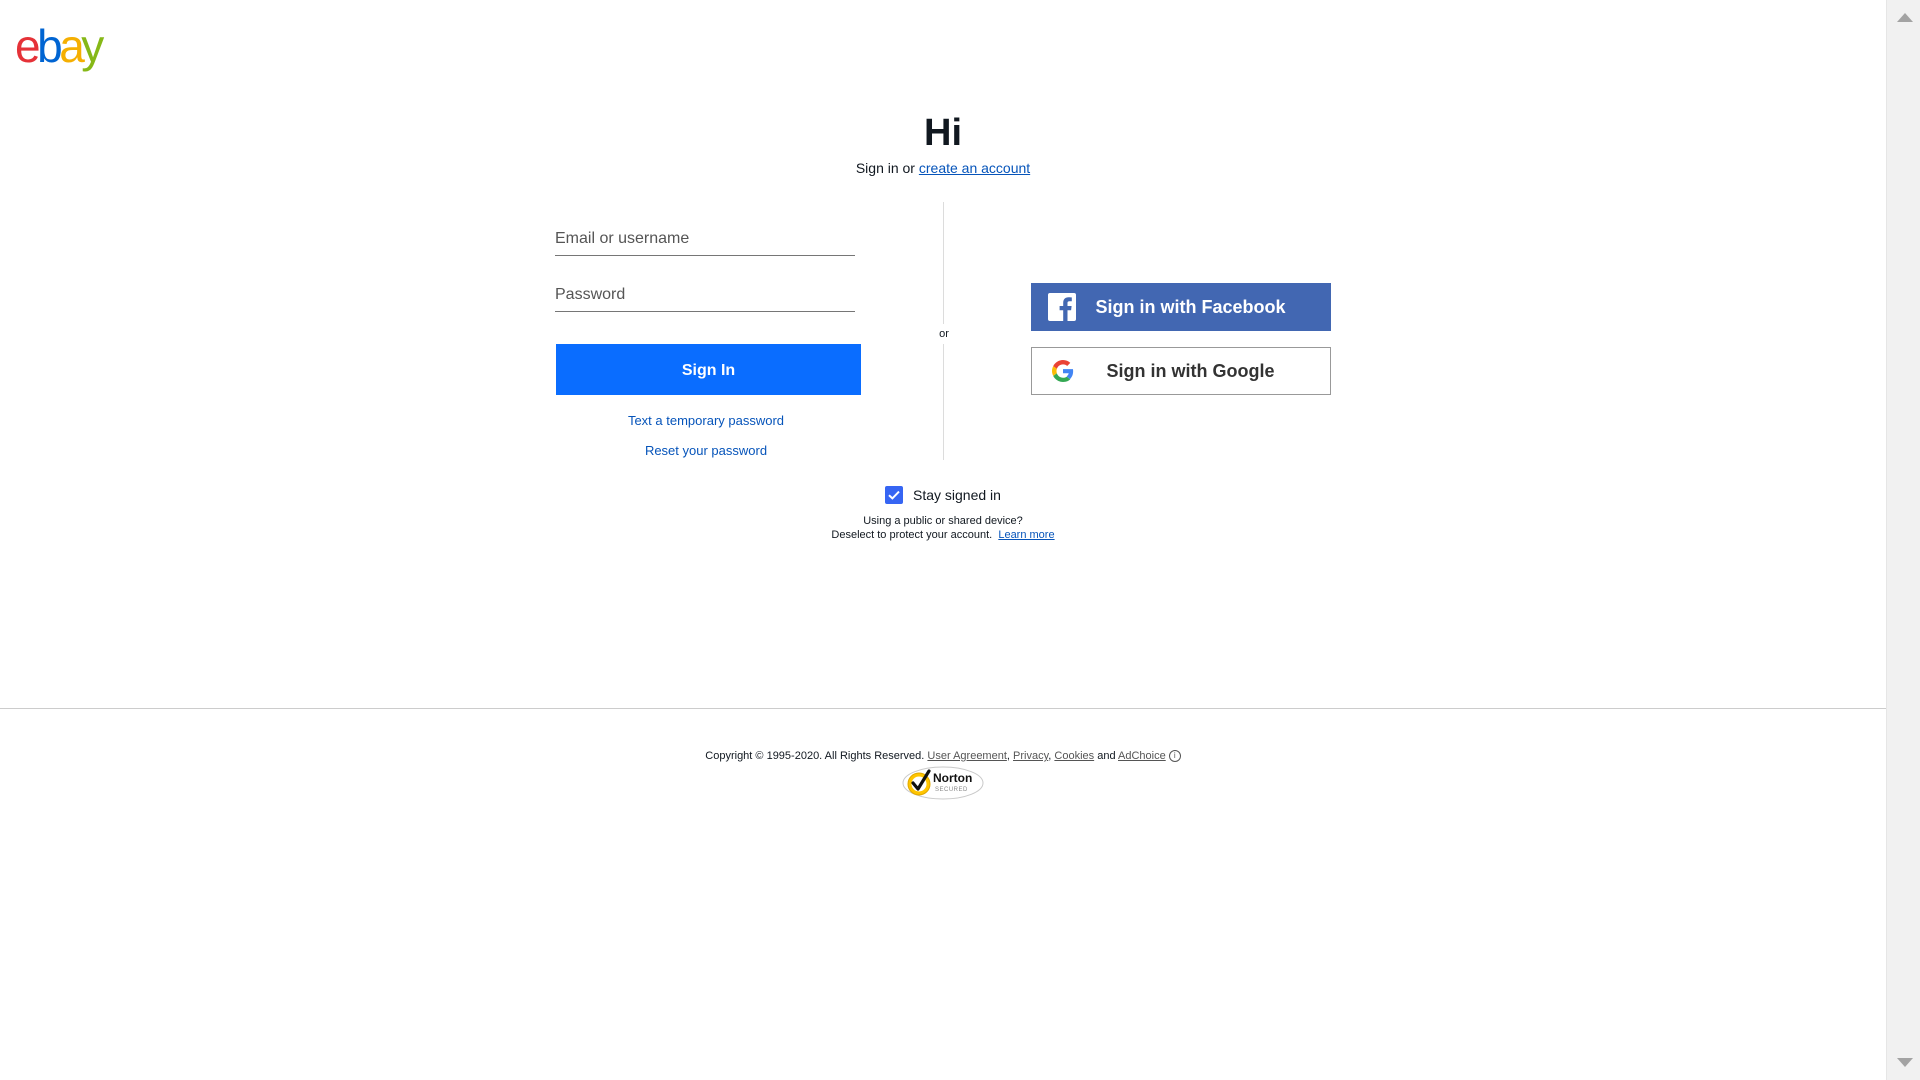  I want to click on norton-text: Norton, so click(952, 778).